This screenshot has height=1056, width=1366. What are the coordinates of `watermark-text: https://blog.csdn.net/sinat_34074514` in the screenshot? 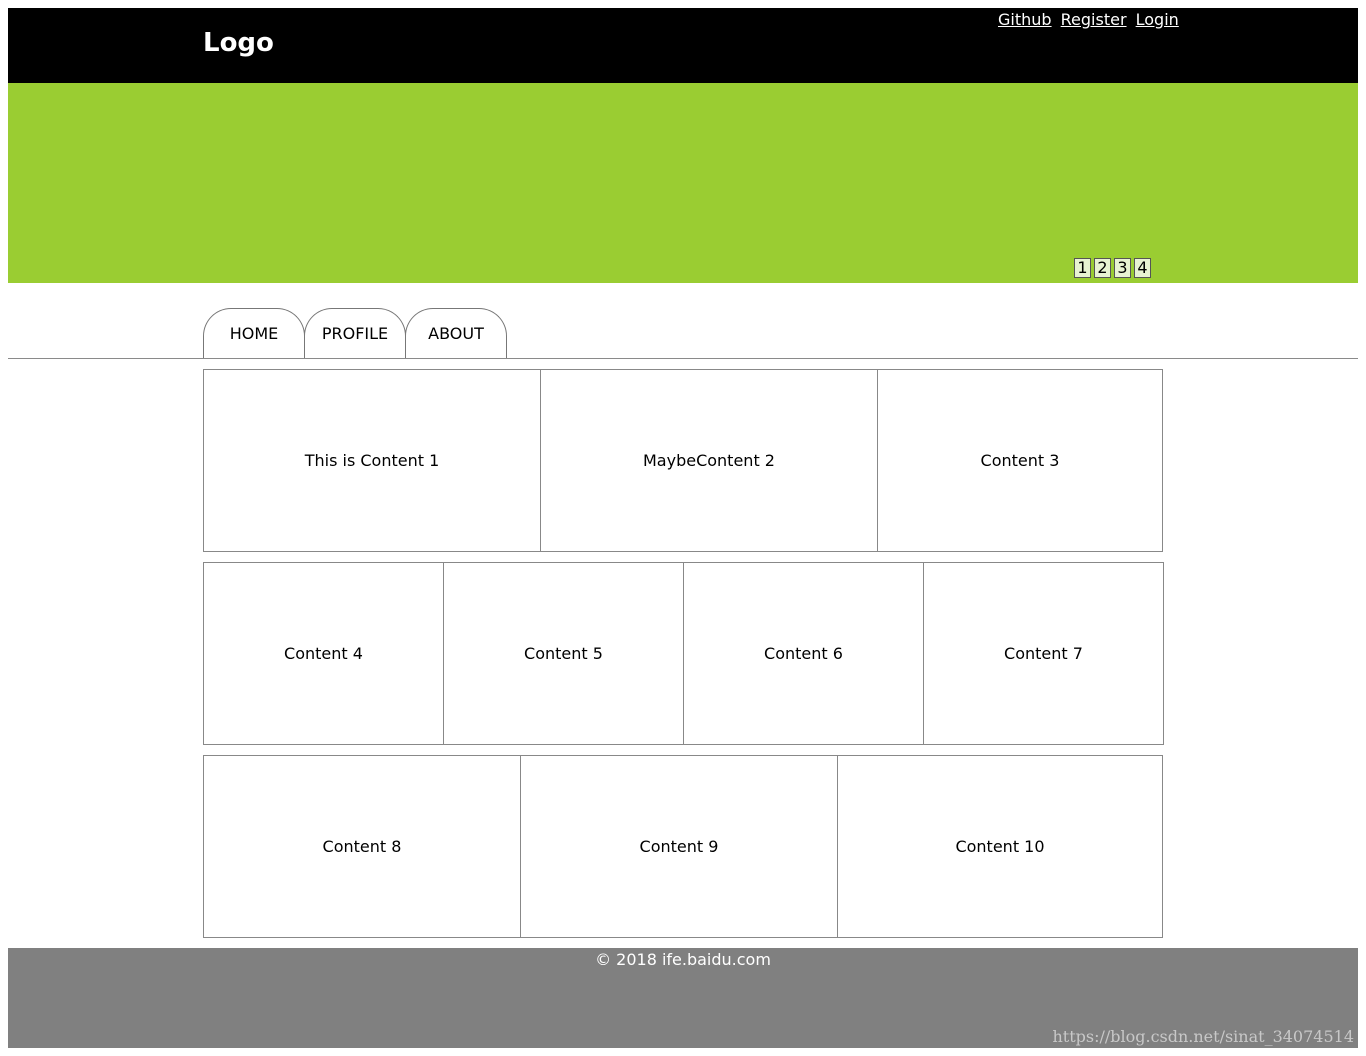 It's located at (1203, 1036).